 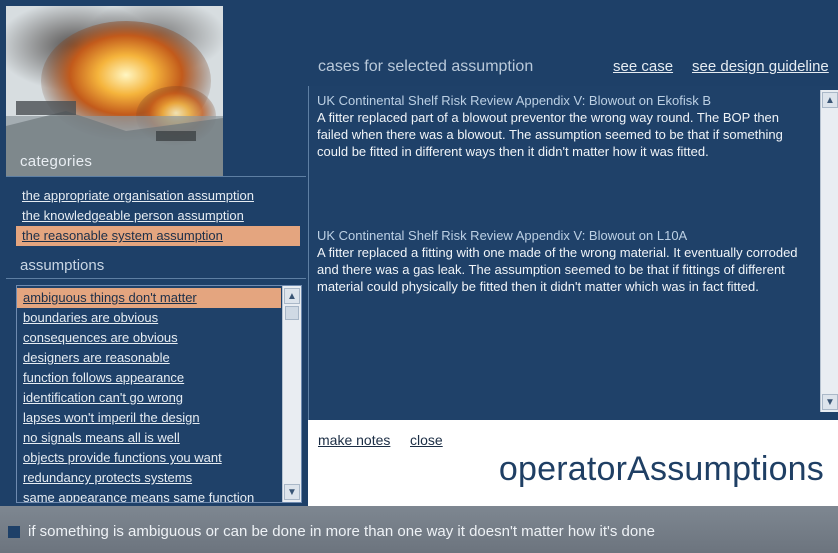 What do you see at coordinates (760, 66) in the screenshot?
I see `see-design-guideline-link: see design guideline` at bounding box center [760, 66].